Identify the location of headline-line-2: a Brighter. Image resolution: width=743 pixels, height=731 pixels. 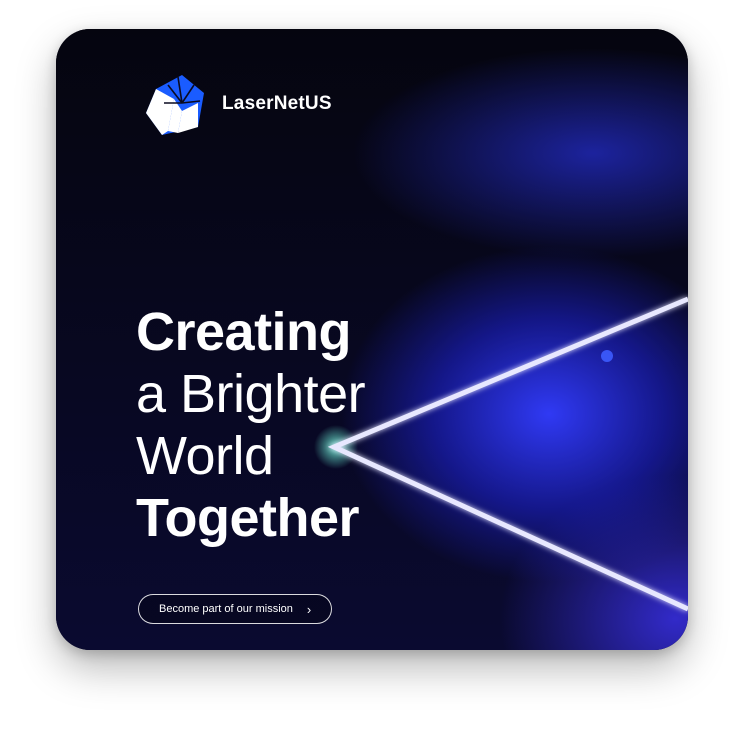
(251, 394).